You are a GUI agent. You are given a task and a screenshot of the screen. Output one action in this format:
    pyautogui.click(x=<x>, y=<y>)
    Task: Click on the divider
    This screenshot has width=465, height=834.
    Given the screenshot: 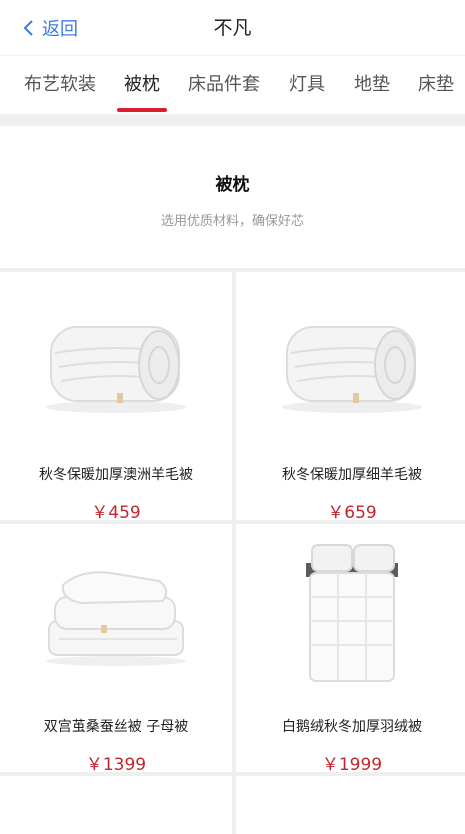 What is the action you would take?
    pyautogui.click(x=232, y=120)
    